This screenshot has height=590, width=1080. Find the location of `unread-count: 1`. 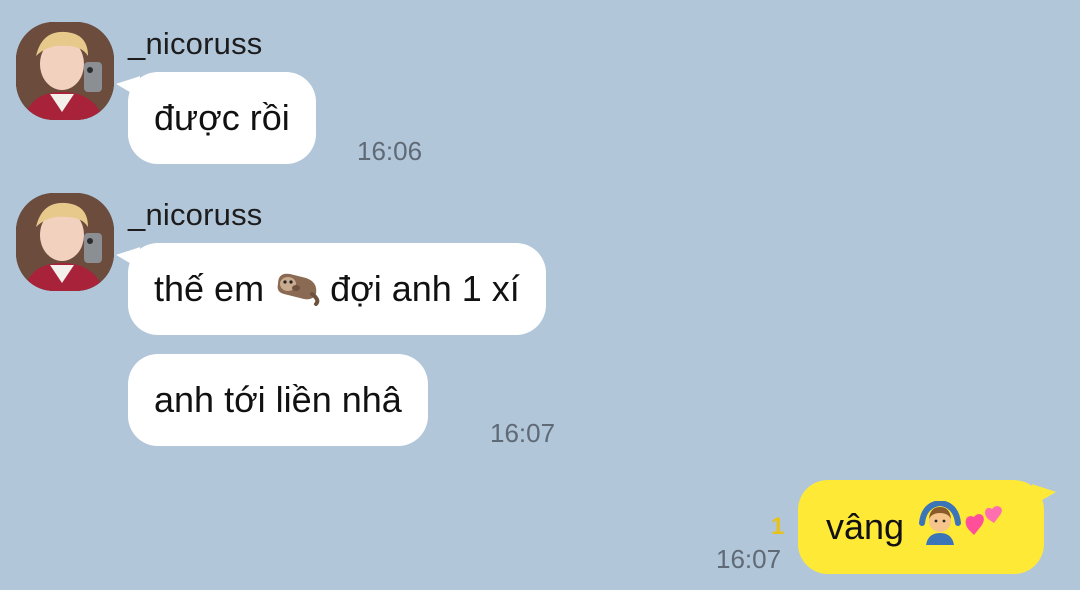

unread-count: 1 is located at coordinates (778, 526).